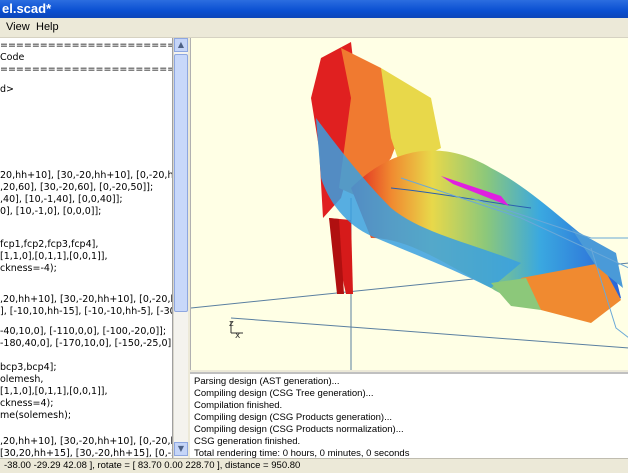 Image resolution: width=628 pixels, height=473 pixels. I want to click on code-line: 20,hh+10], [30,-20,hh+10], [0,-20,hh]];, so click(86, 175).